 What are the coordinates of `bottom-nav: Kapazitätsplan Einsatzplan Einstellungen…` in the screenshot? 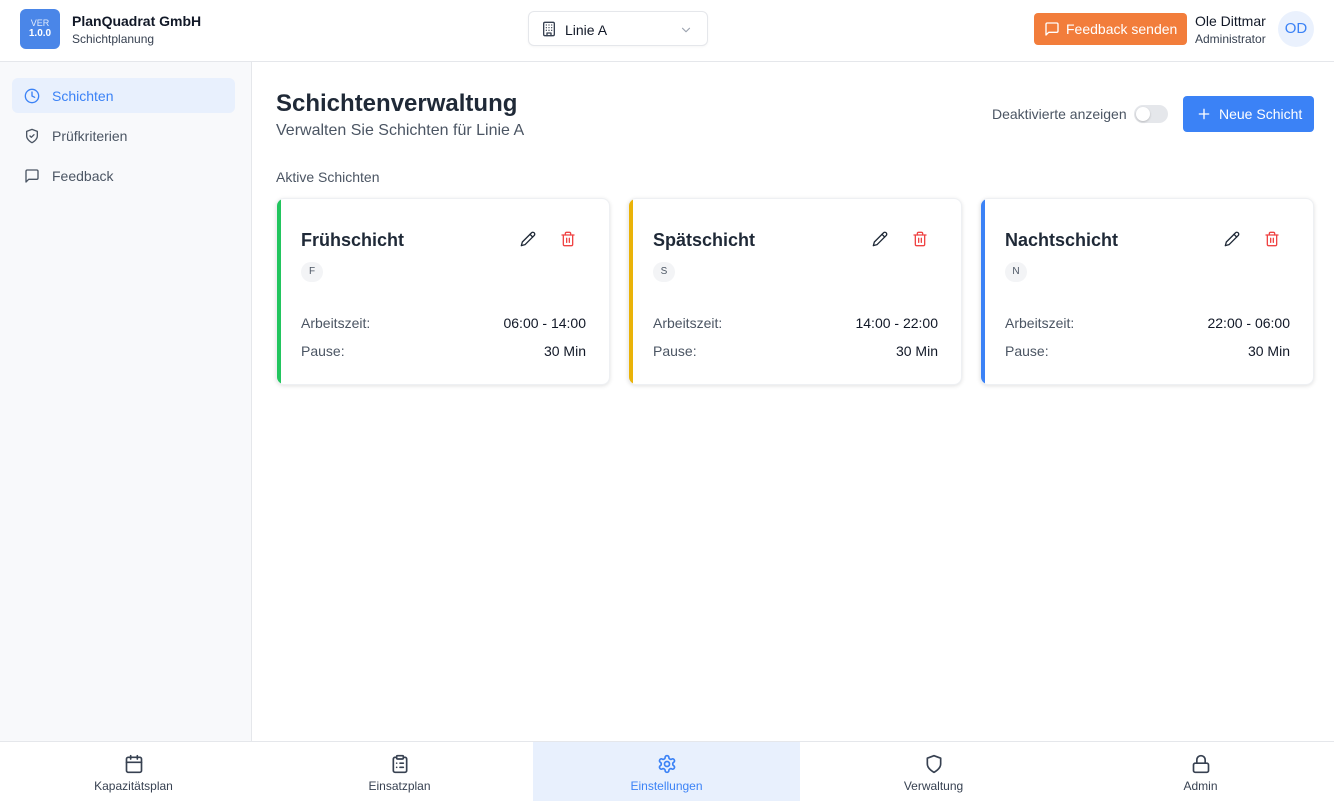 It's located at (667, 771).